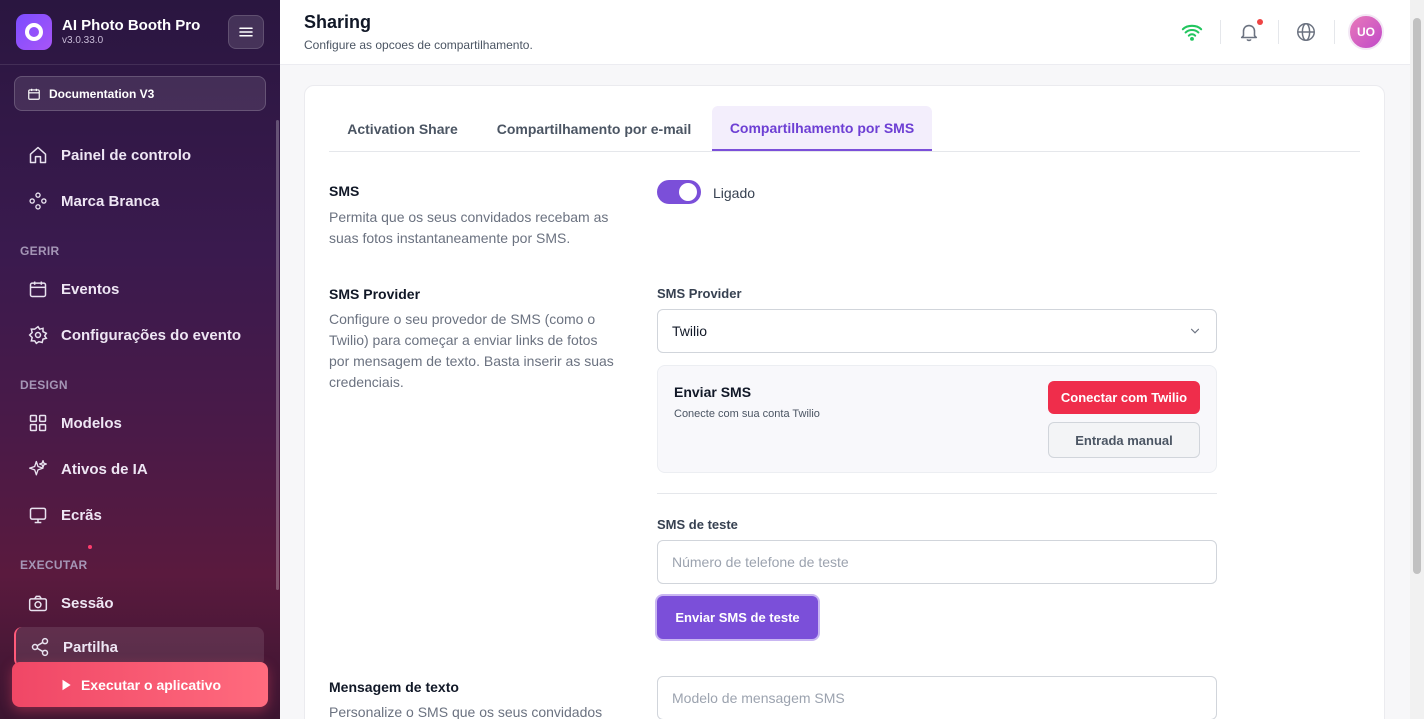 This screenshot has width=1424, height=719. What do you see at coordinates (126, 155) in the screenshot?
I see `sidebar-item-label: Painel de controlo` at bounding box center [126, 155].